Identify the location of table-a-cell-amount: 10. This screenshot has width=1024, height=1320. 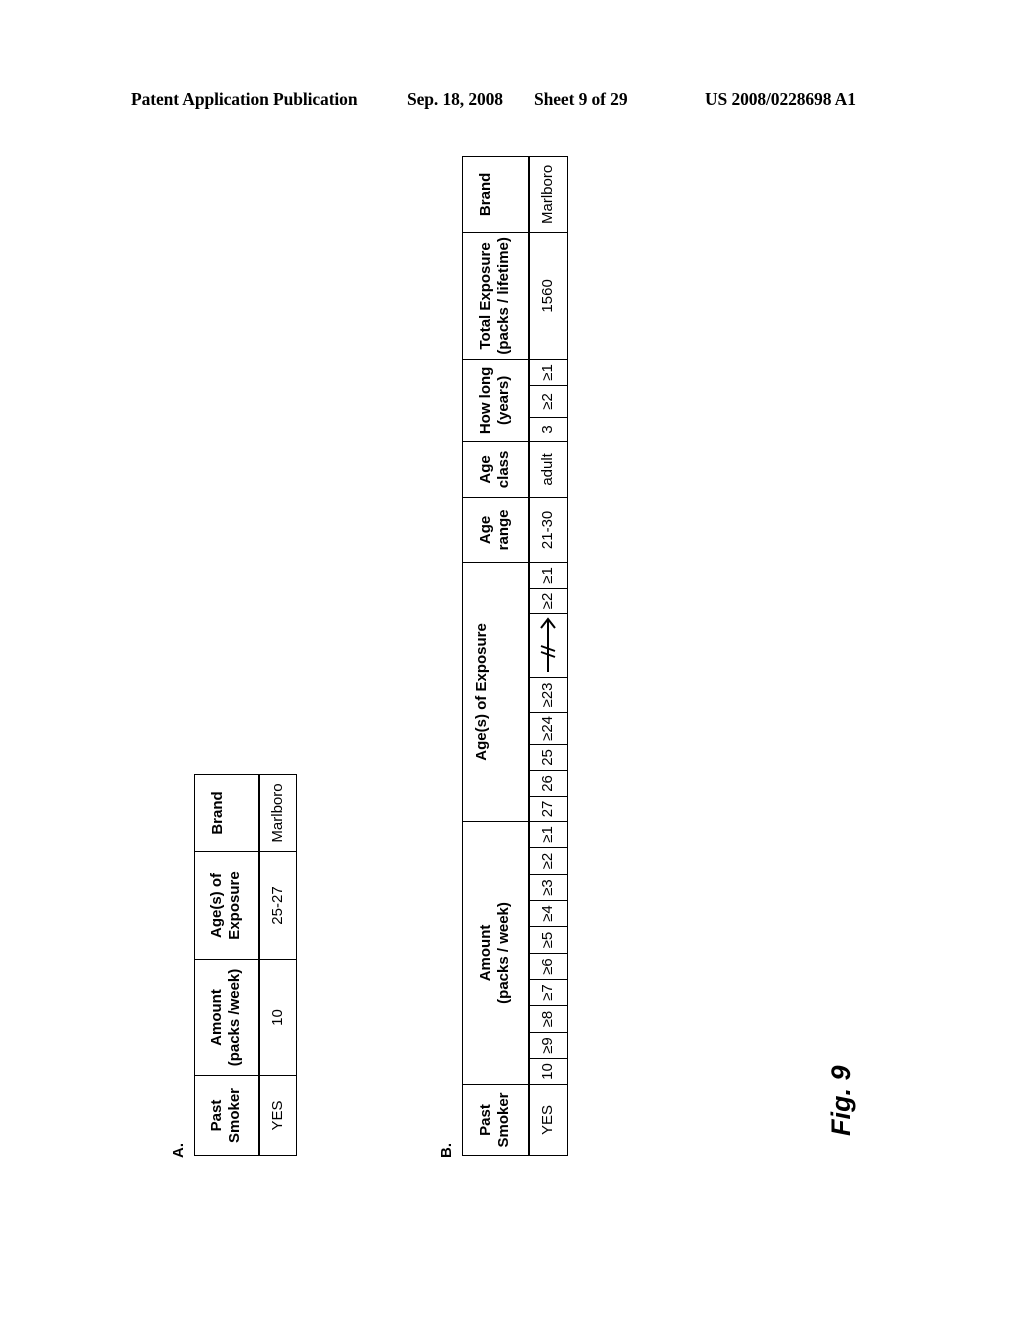
(277, 1017).